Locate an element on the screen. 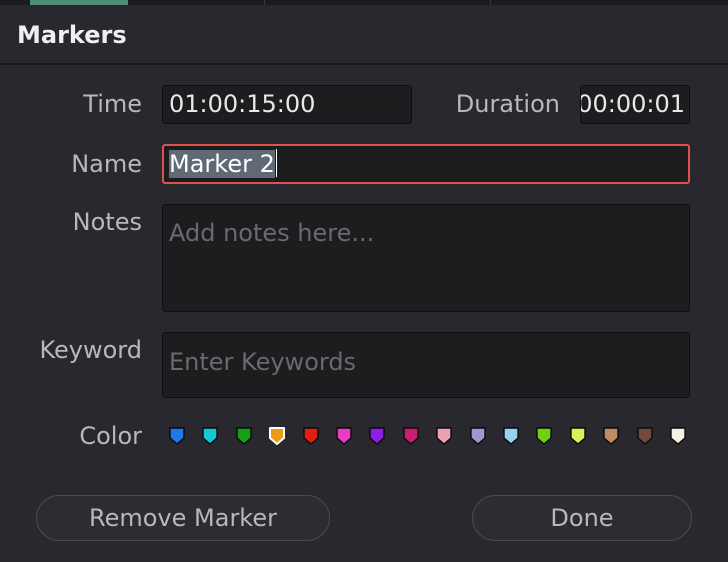  top-tab-strip is located at coordinates (364, 2).